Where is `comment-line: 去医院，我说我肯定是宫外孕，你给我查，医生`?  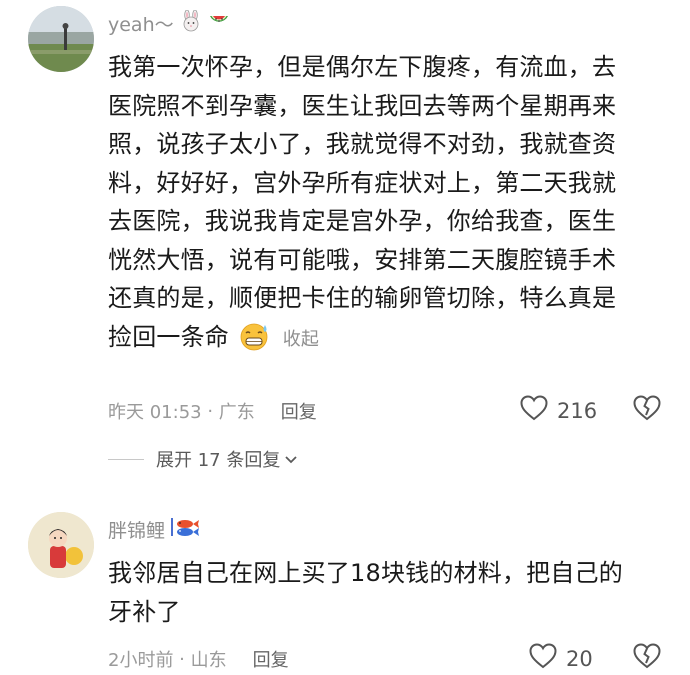
comment-line: 去医院，我说我肯定是宫外孕，你给我查，医生 is located at coordinates (362, 221).